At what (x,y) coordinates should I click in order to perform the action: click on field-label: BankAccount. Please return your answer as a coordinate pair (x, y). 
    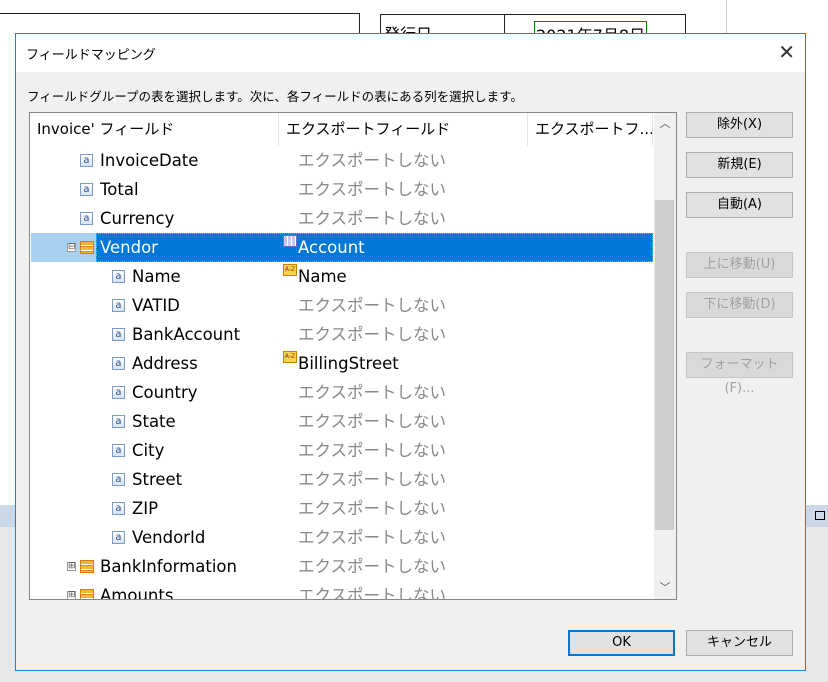
    Looking at the image, I should click on (186, 334).